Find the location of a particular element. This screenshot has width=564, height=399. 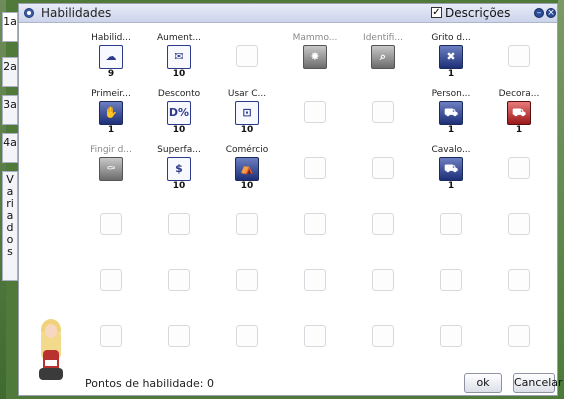

tab-3a-label: 3a is located at coordinates (10, 104).